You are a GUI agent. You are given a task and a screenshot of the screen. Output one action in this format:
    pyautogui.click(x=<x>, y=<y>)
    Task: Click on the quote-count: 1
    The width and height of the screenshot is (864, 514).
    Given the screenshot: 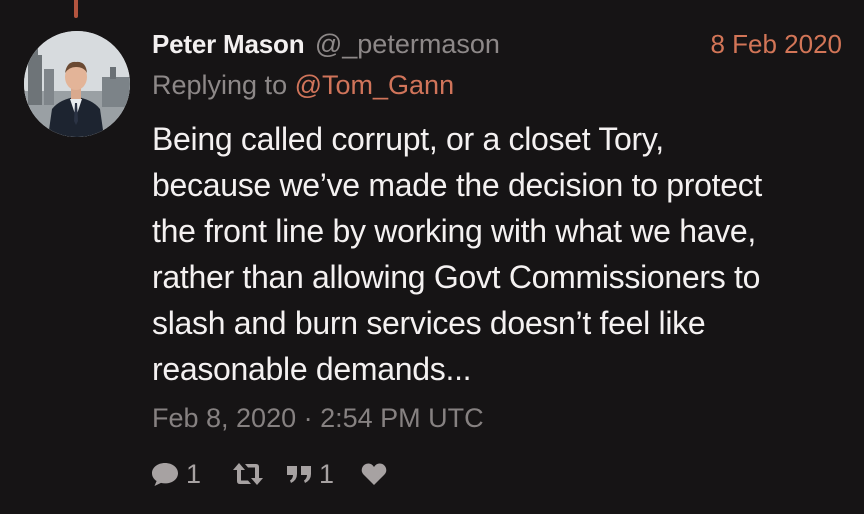 What is the action you would take?
    pyautogui.click(x=327, y=473)
    